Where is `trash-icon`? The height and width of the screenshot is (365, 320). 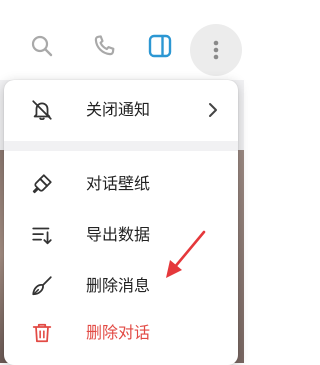
trash-icon is located at coordinates (42, 333).